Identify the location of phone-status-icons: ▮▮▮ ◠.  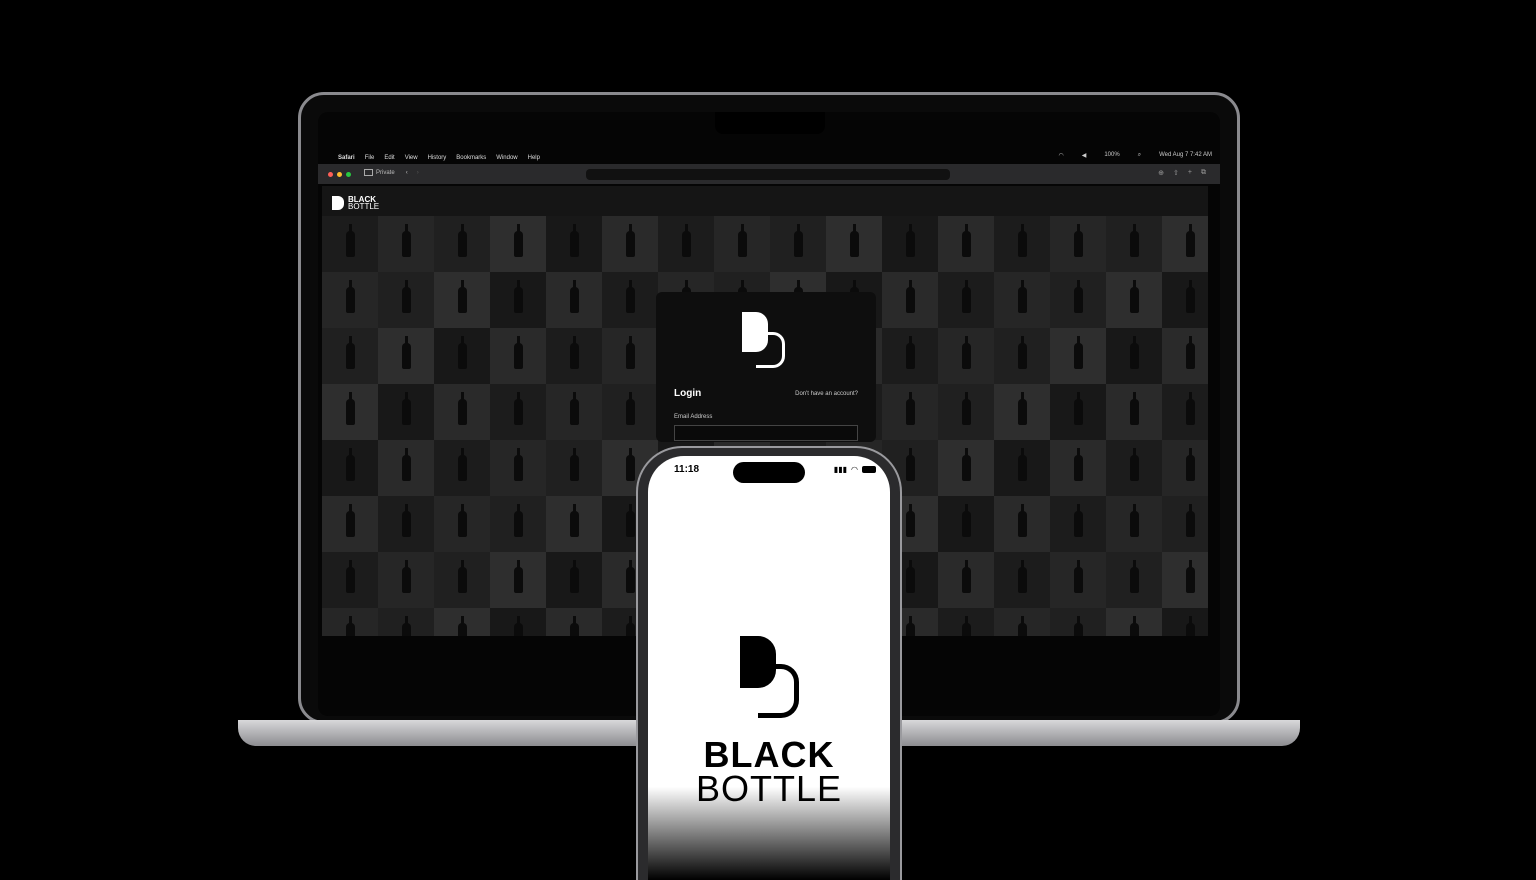
(855, 469).